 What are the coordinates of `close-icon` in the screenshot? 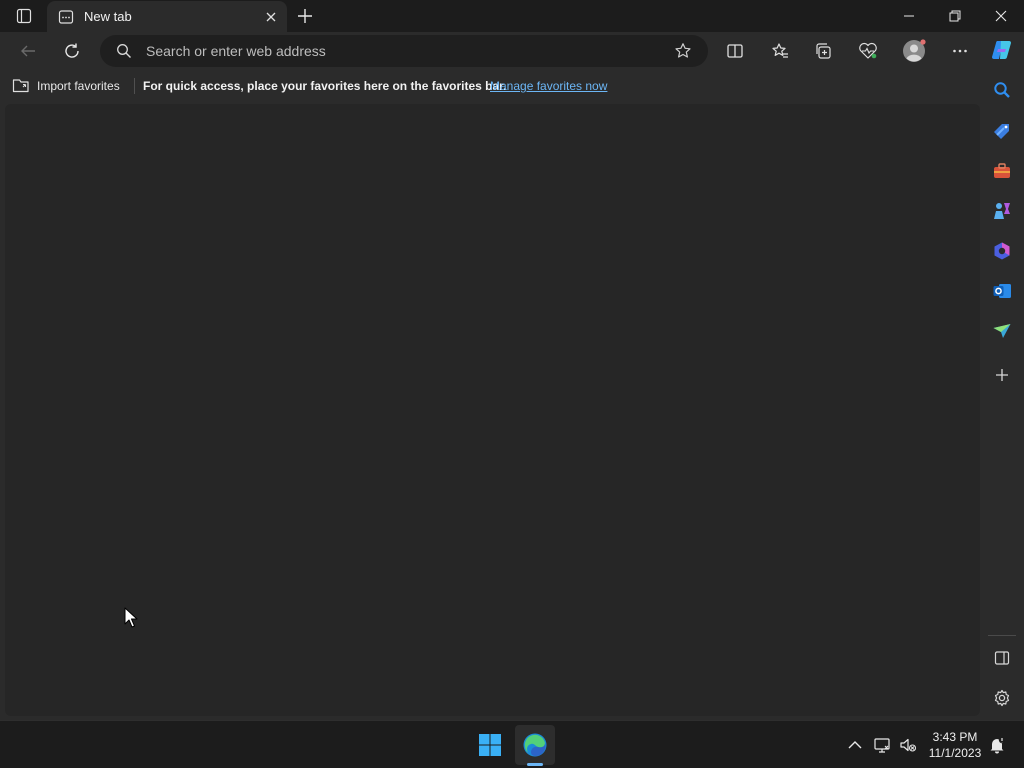 It's located at (1001, 16).